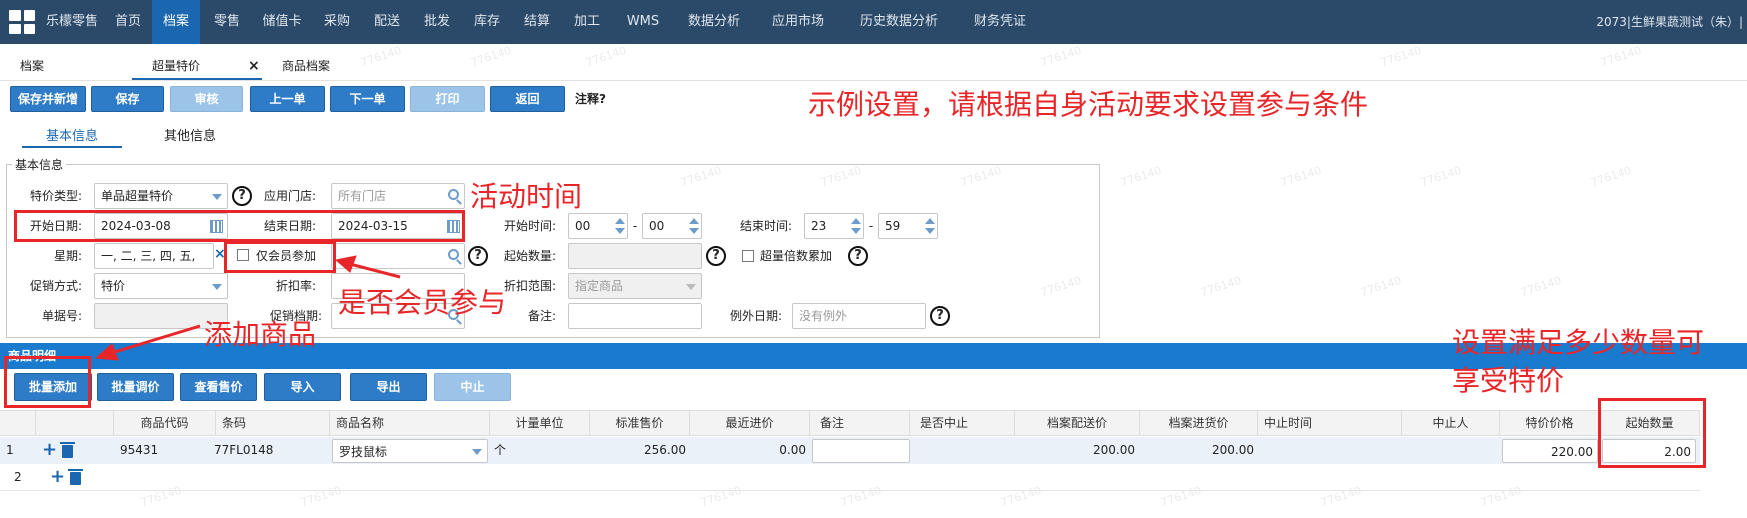  What do you see at coordinates (154, 340) in the screenshot?
I see `add-goods-arrow-line` at bounding box center [154, 340].